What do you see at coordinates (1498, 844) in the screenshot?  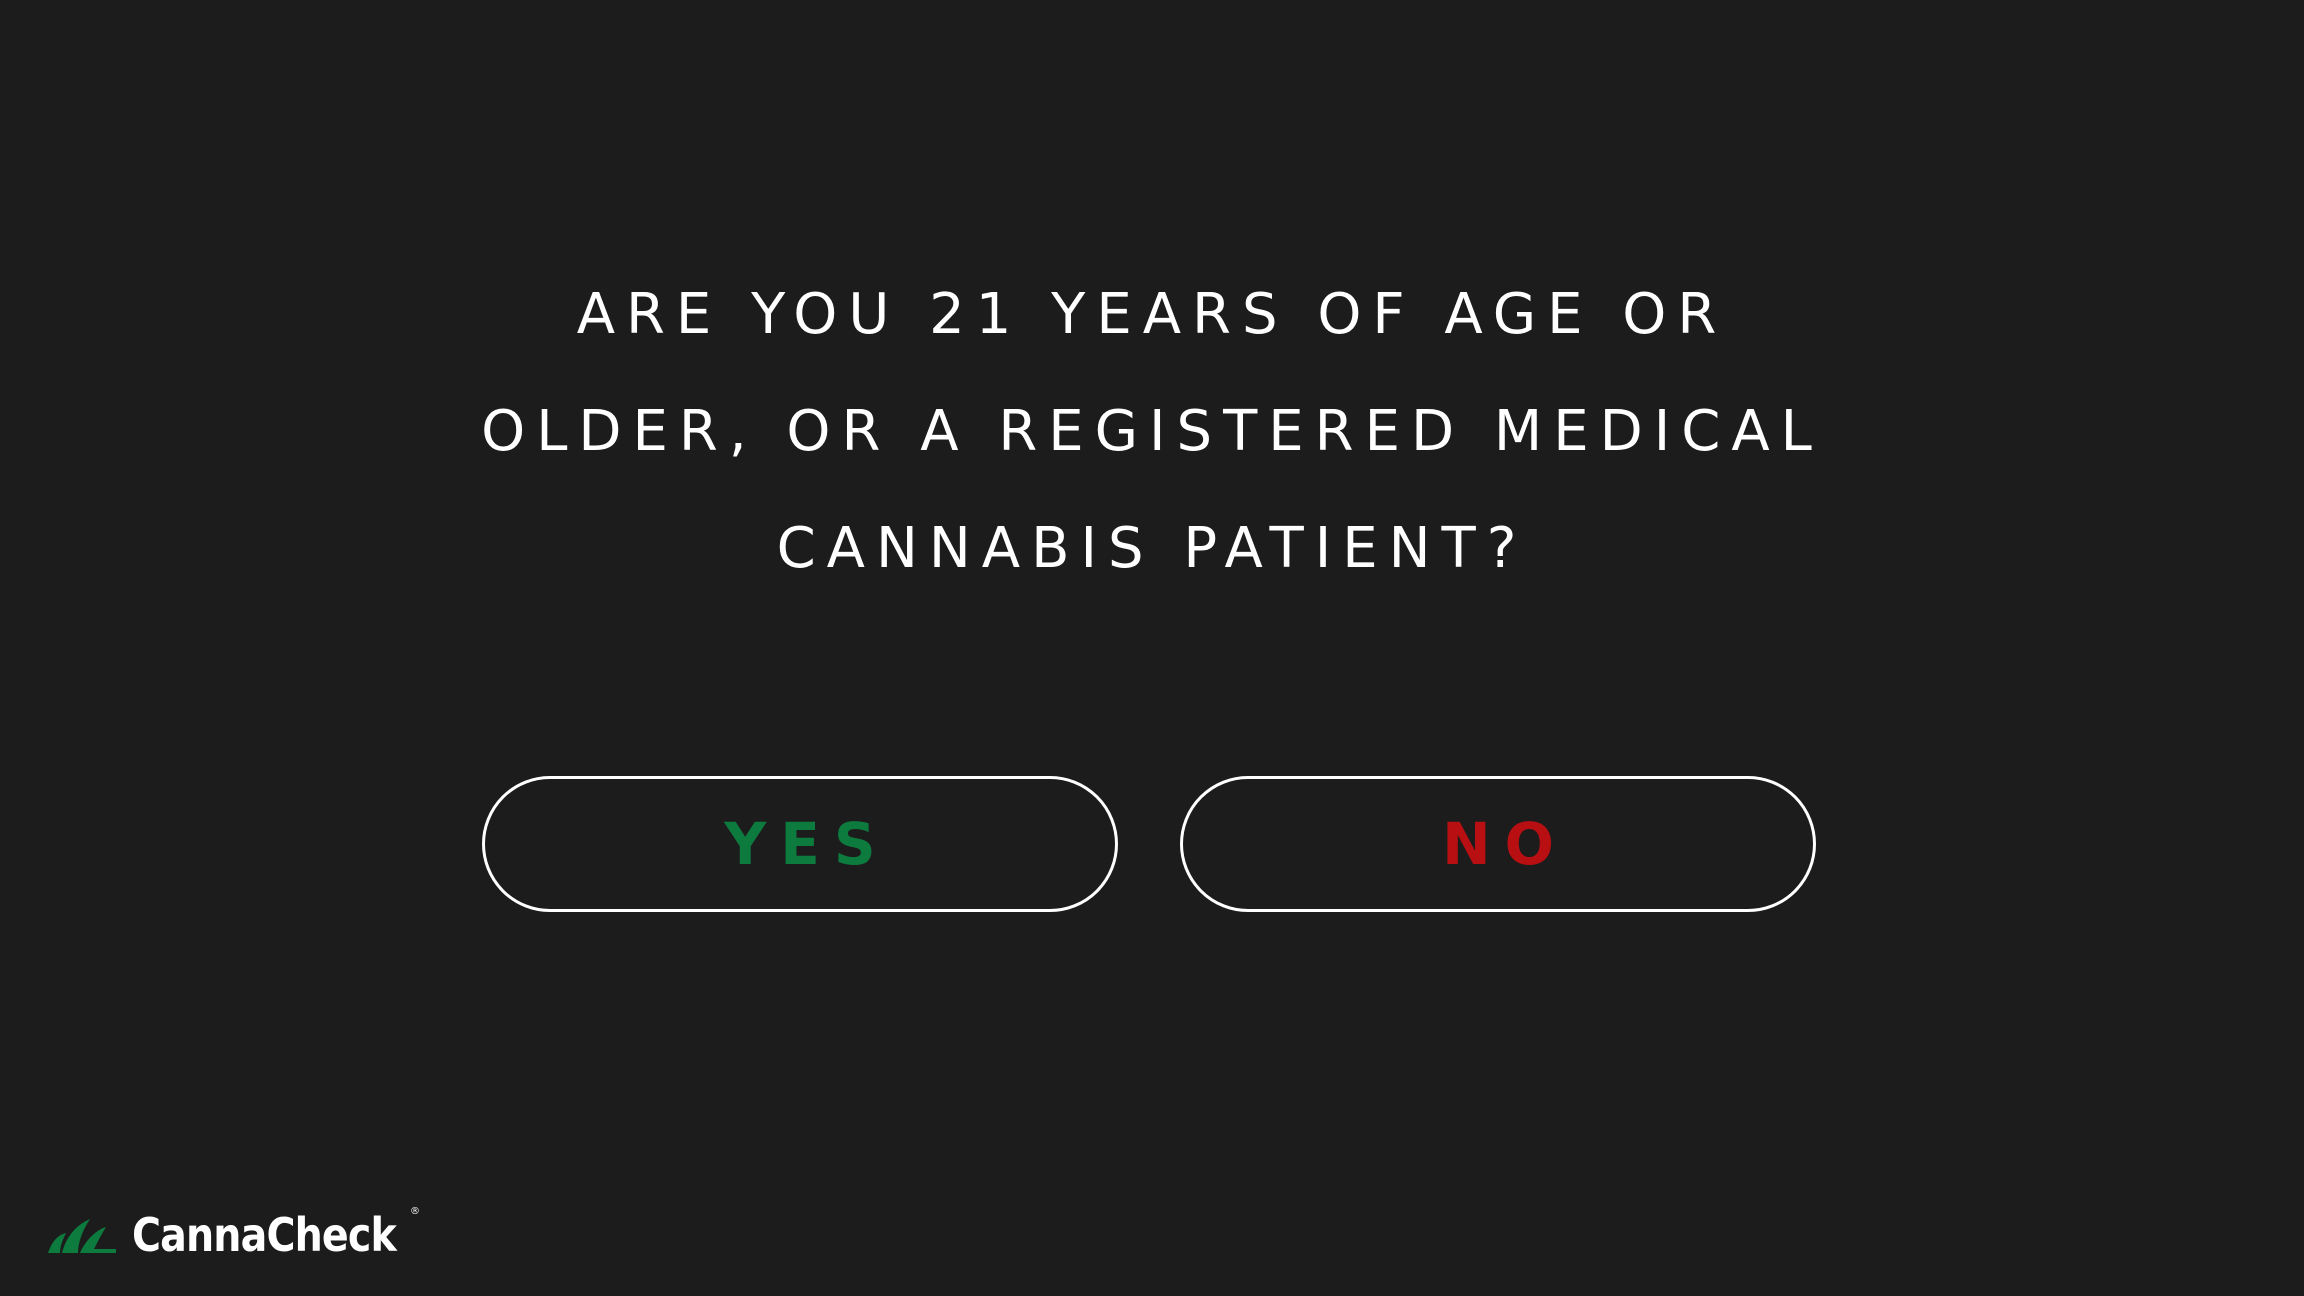 I see `no-button: NO` at bounding box center [1498, 844].